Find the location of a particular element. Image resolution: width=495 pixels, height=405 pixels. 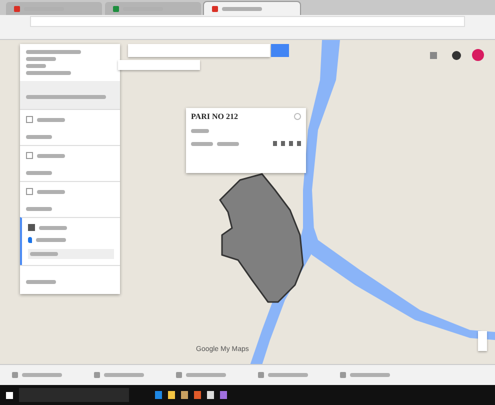

map-toolbar is located at coordinates (159, 65).